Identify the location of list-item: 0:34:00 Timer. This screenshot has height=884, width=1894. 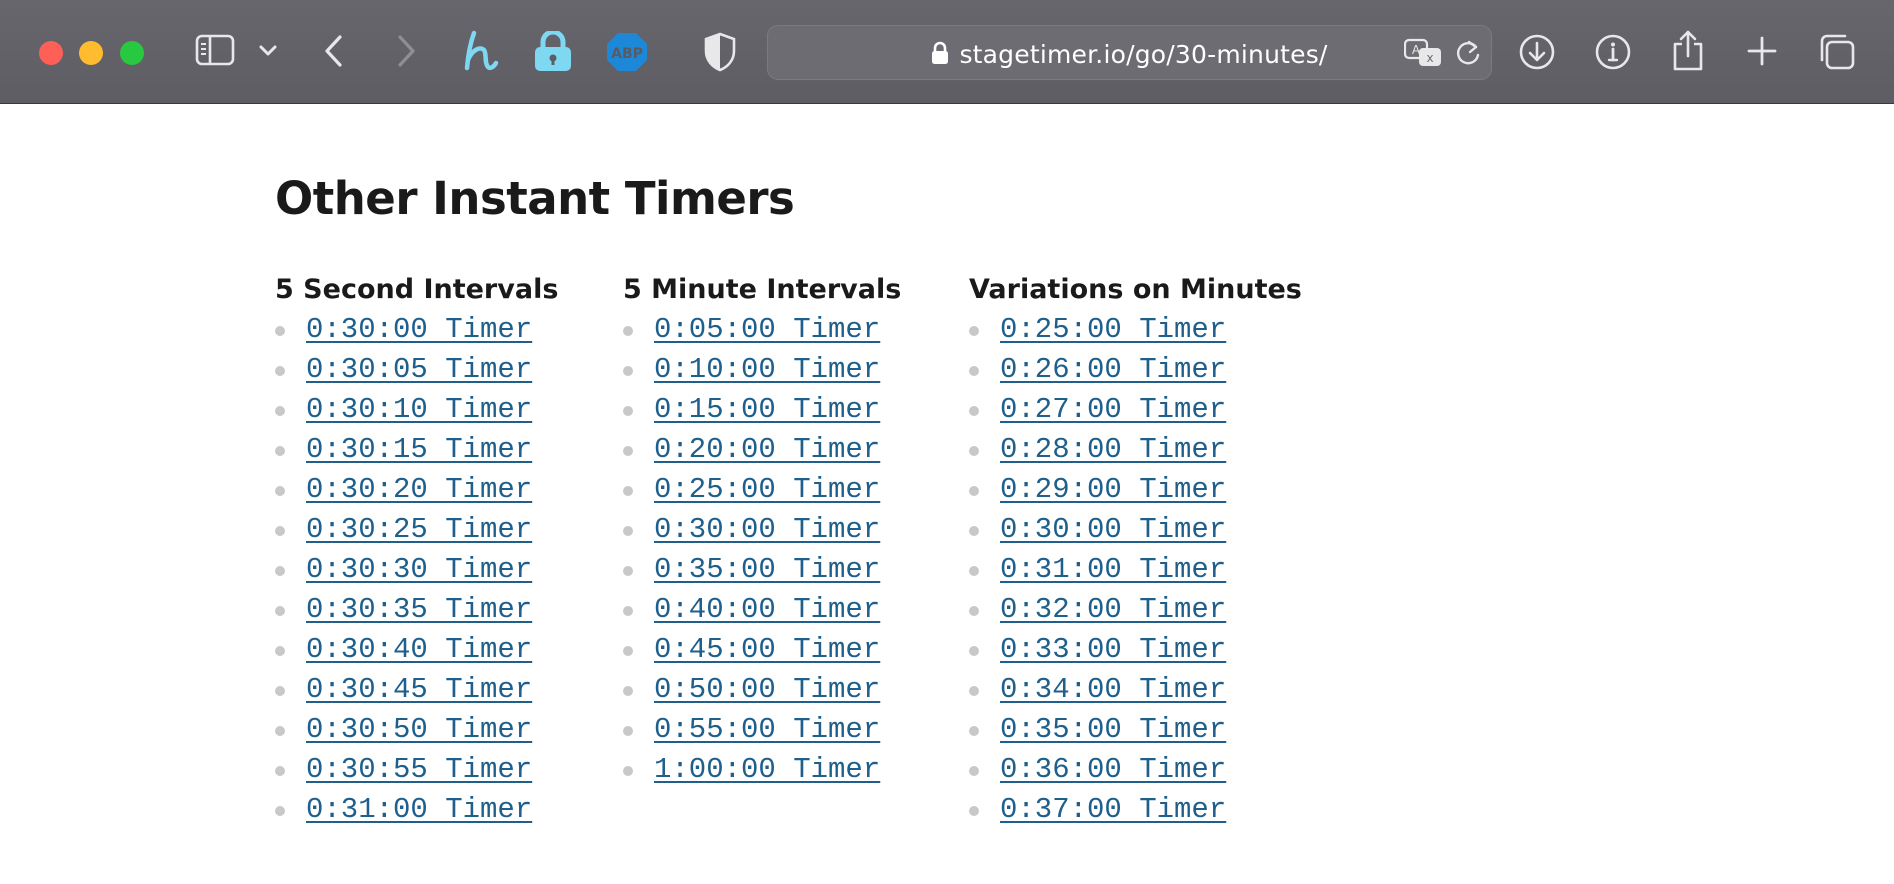
(1135, 690).